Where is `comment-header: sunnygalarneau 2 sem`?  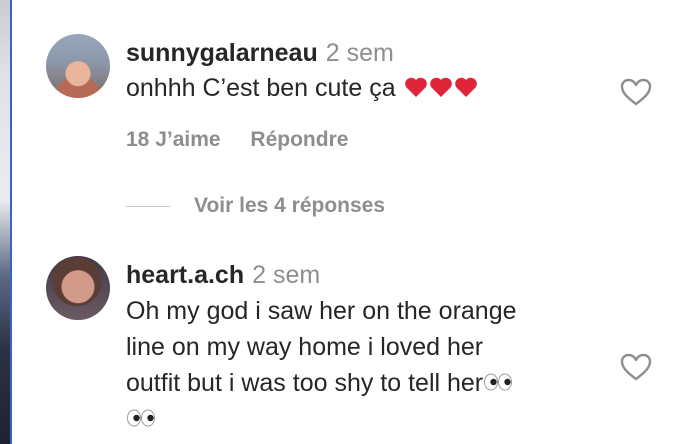
comment-header: sunnygalarneau 2 sem is located at coordinates (260, 53).